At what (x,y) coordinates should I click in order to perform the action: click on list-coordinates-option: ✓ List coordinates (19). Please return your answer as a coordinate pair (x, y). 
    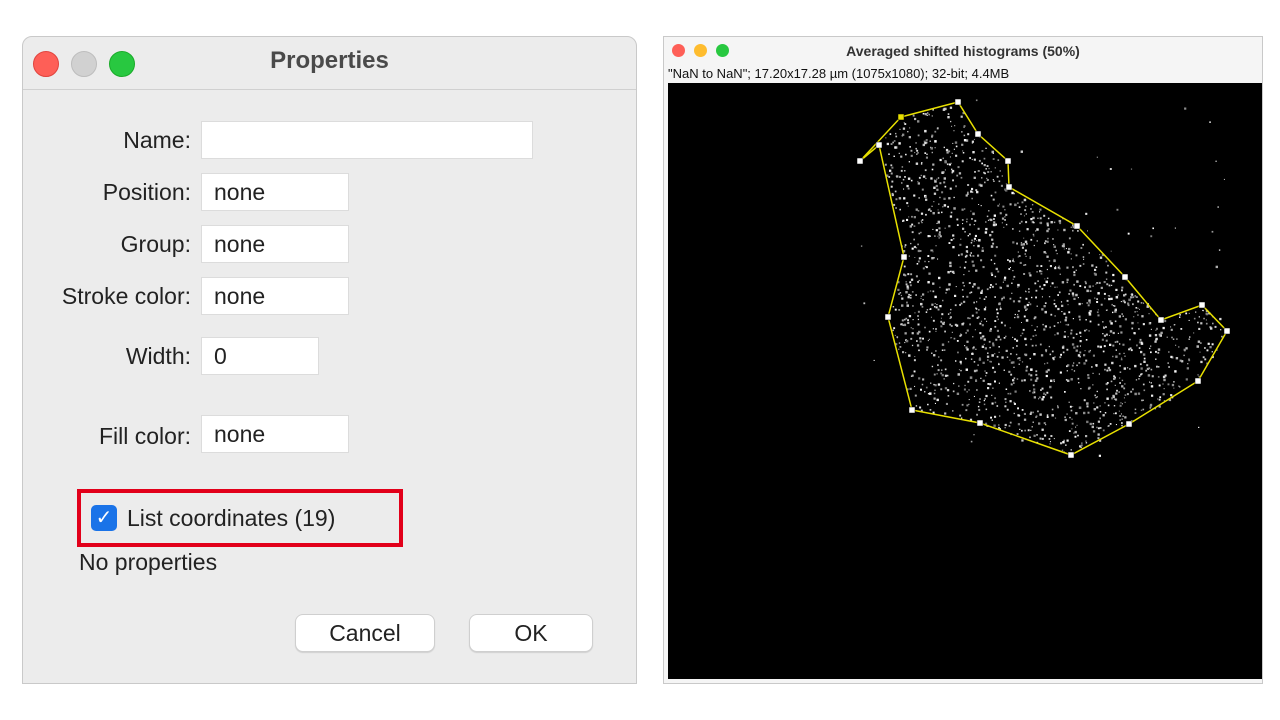
    Looking at the image, I should click on (213, 518).